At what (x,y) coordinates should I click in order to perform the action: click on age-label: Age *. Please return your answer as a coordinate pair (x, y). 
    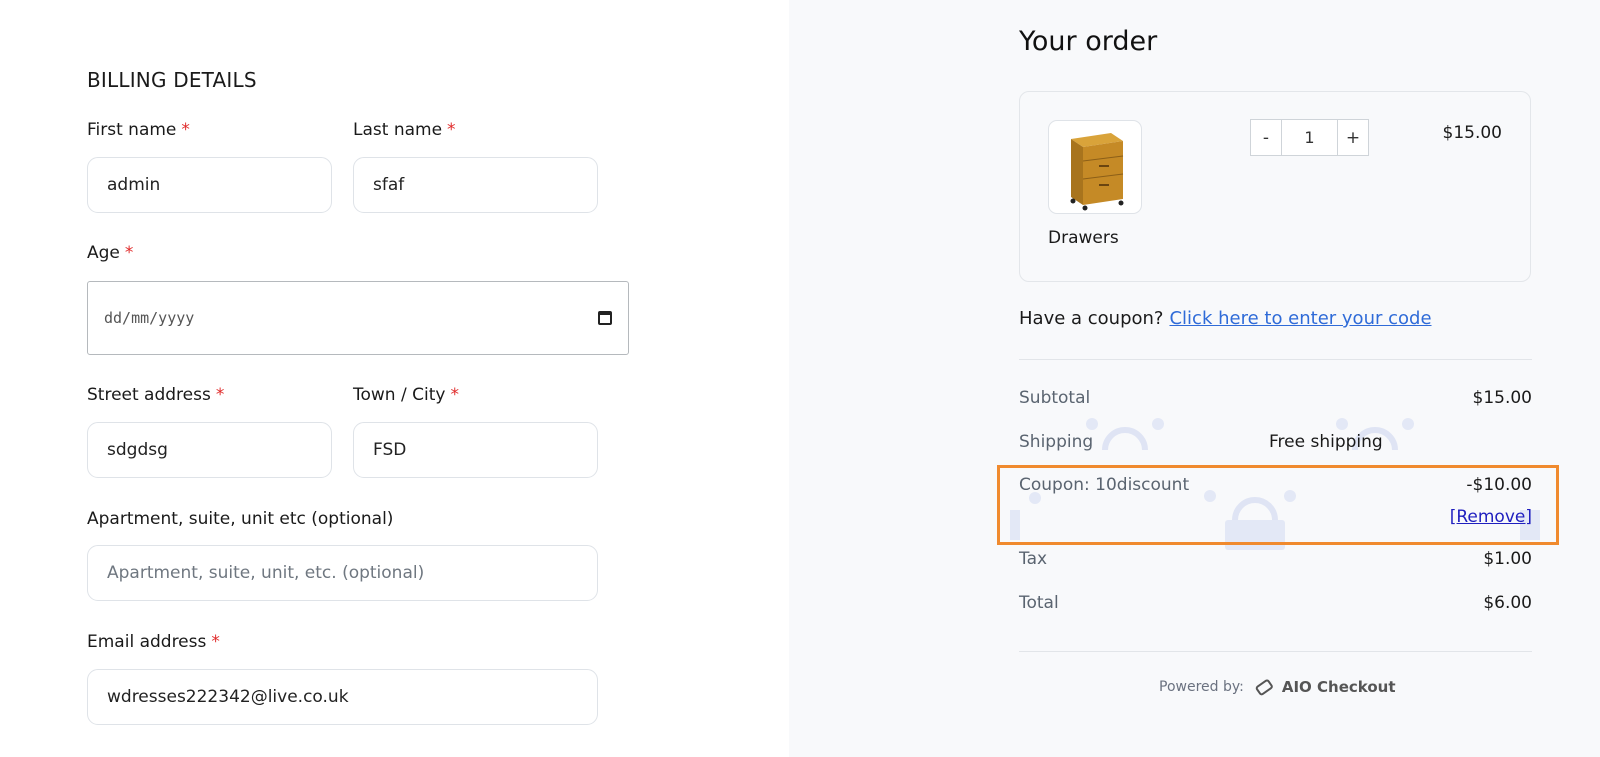
    Looking at the image, I should click on (110, 253).